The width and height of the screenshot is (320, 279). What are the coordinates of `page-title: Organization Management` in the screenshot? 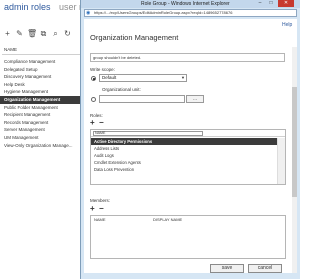 It's located at (134, 37).